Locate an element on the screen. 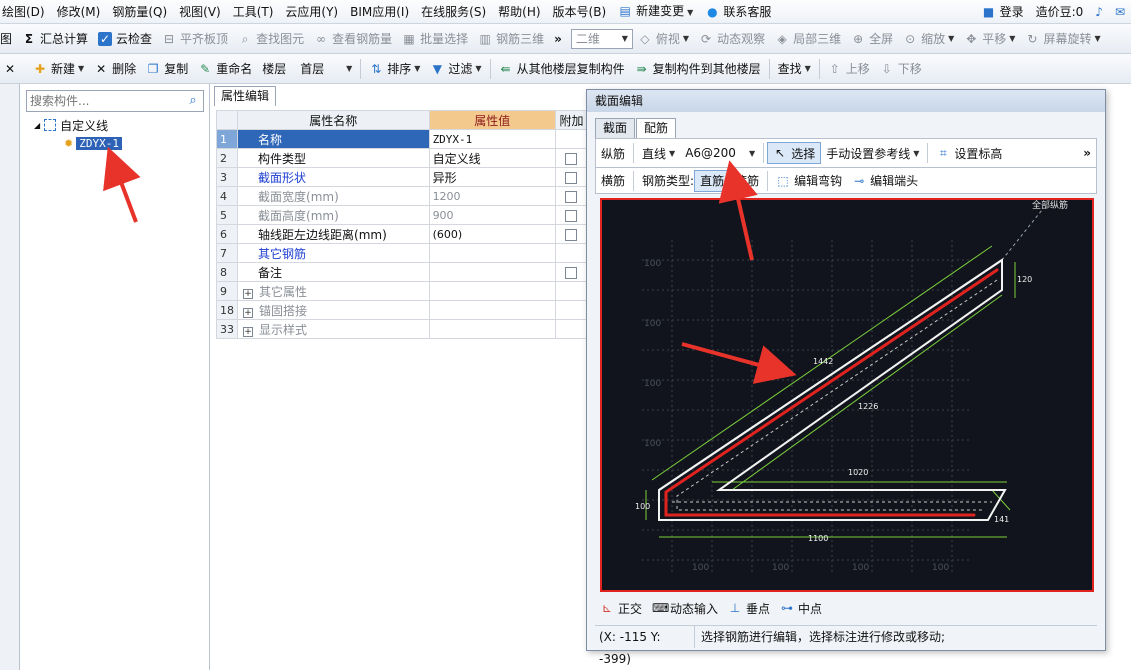 The height and width of the screenshot is (670, 1131). search-input is located at coordinates (102, 101).